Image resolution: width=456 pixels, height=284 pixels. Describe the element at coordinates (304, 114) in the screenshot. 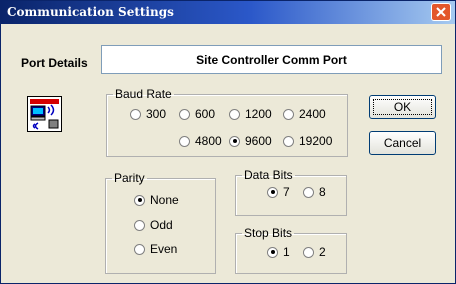

I see `baud-2400-radio: 2400` at that location.